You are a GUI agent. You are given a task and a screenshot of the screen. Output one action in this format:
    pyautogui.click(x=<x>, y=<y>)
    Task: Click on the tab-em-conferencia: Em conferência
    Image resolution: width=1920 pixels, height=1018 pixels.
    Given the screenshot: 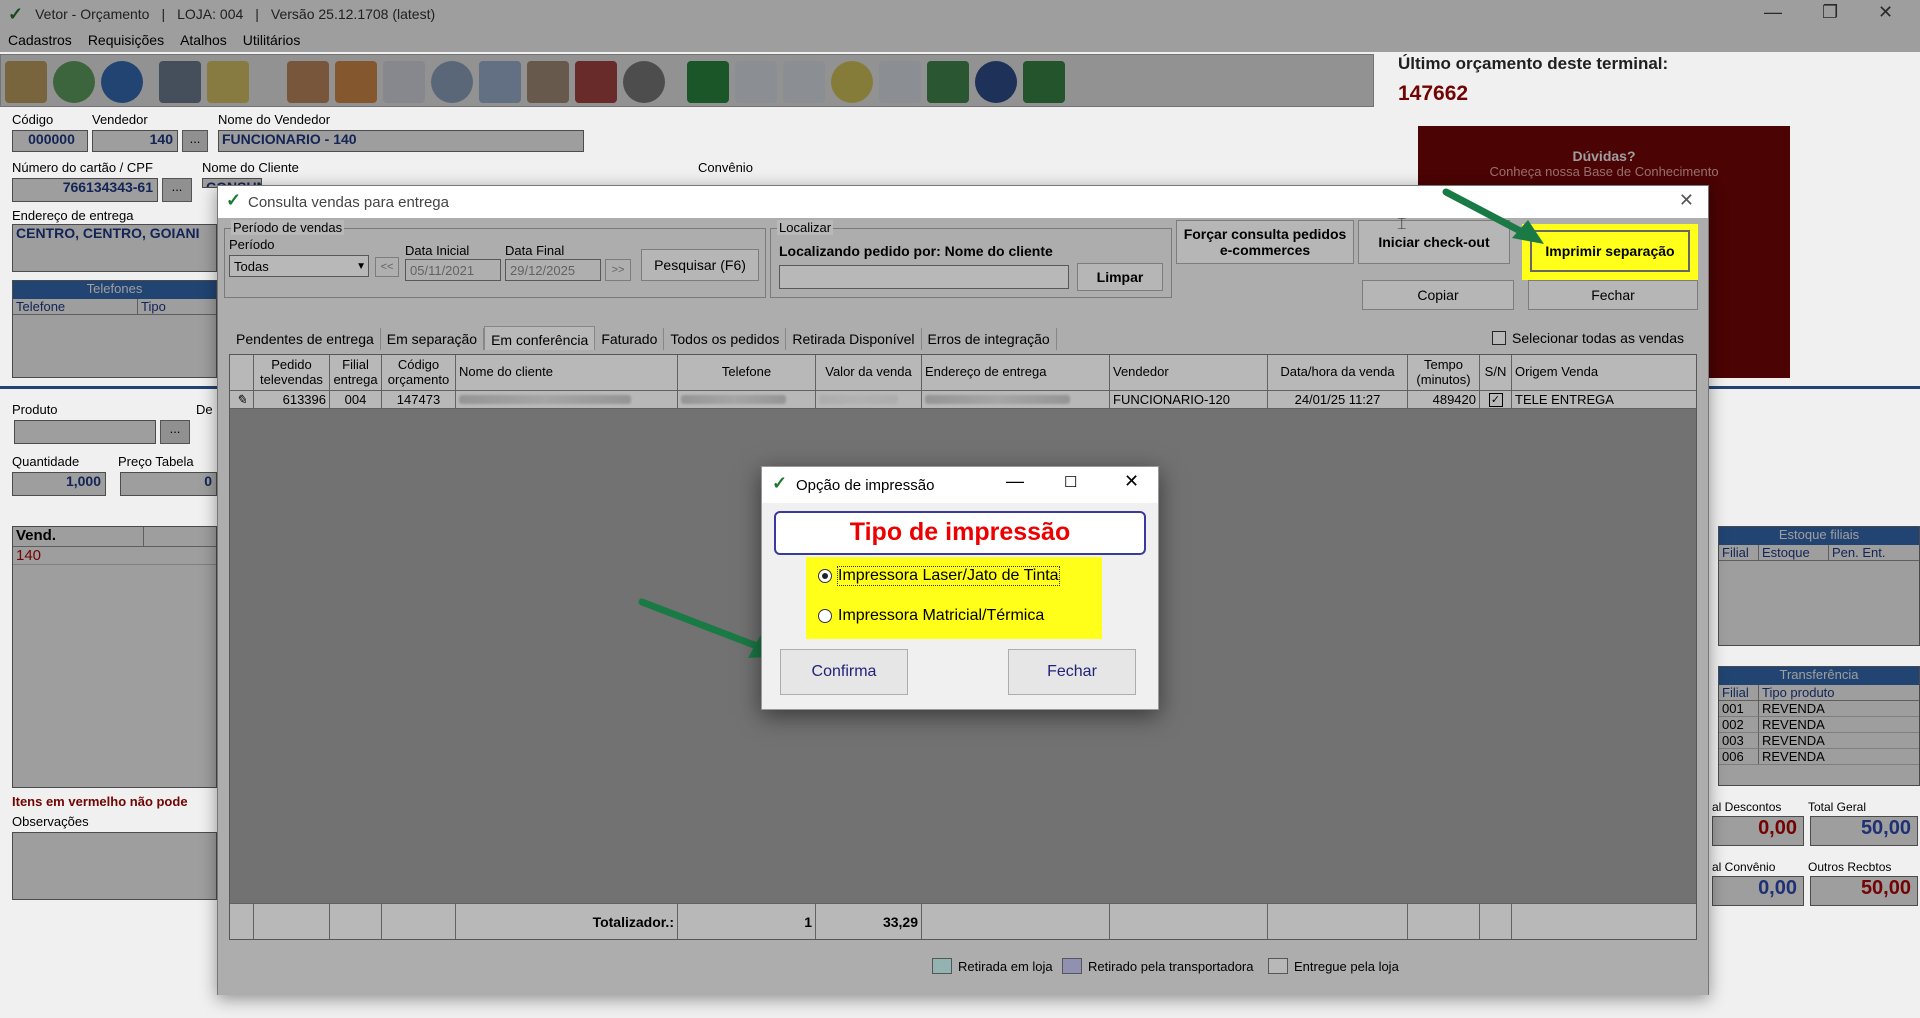 What is the action you would take?
    pyautogui.click(x=540, y=338)
    